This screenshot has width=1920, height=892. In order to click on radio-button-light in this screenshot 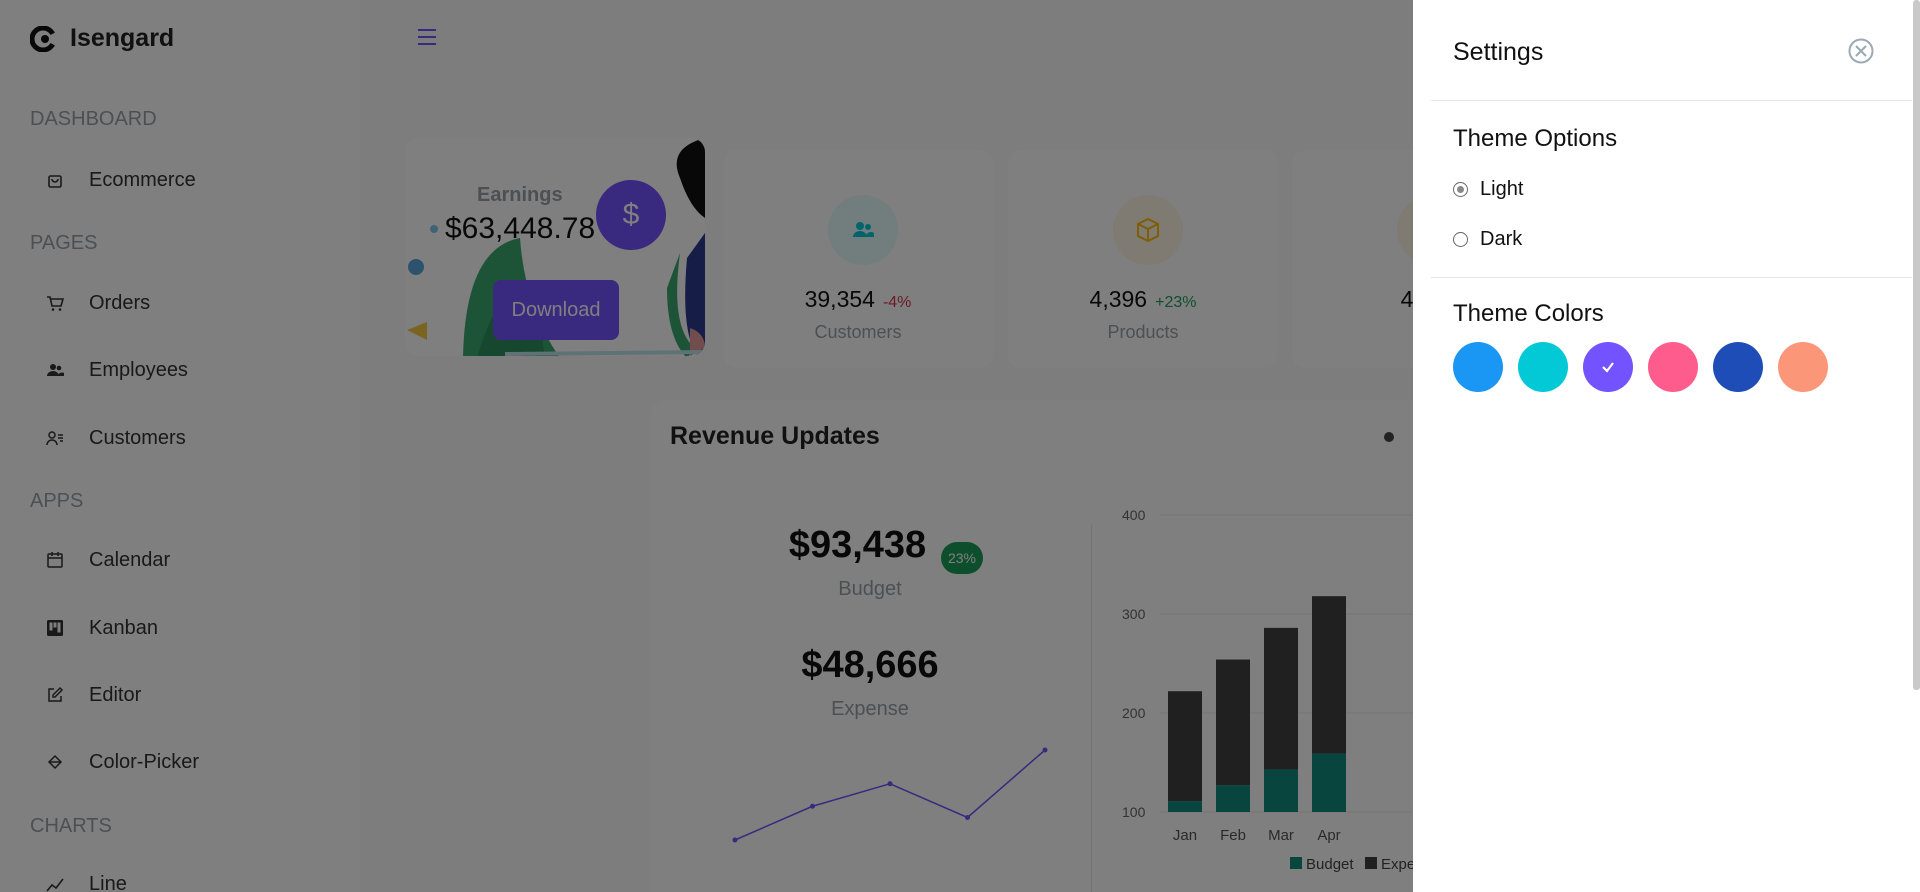, I will do `click(1460, 189)`.